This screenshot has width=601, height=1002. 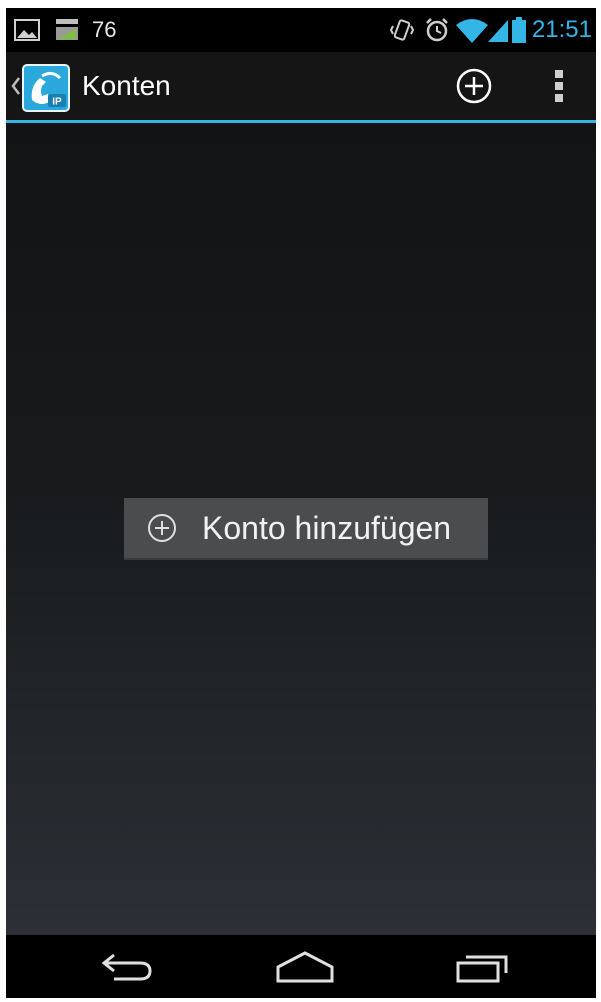 I want to click on add-account-button: Konto hinzufügen, so click(x=306, y=529).